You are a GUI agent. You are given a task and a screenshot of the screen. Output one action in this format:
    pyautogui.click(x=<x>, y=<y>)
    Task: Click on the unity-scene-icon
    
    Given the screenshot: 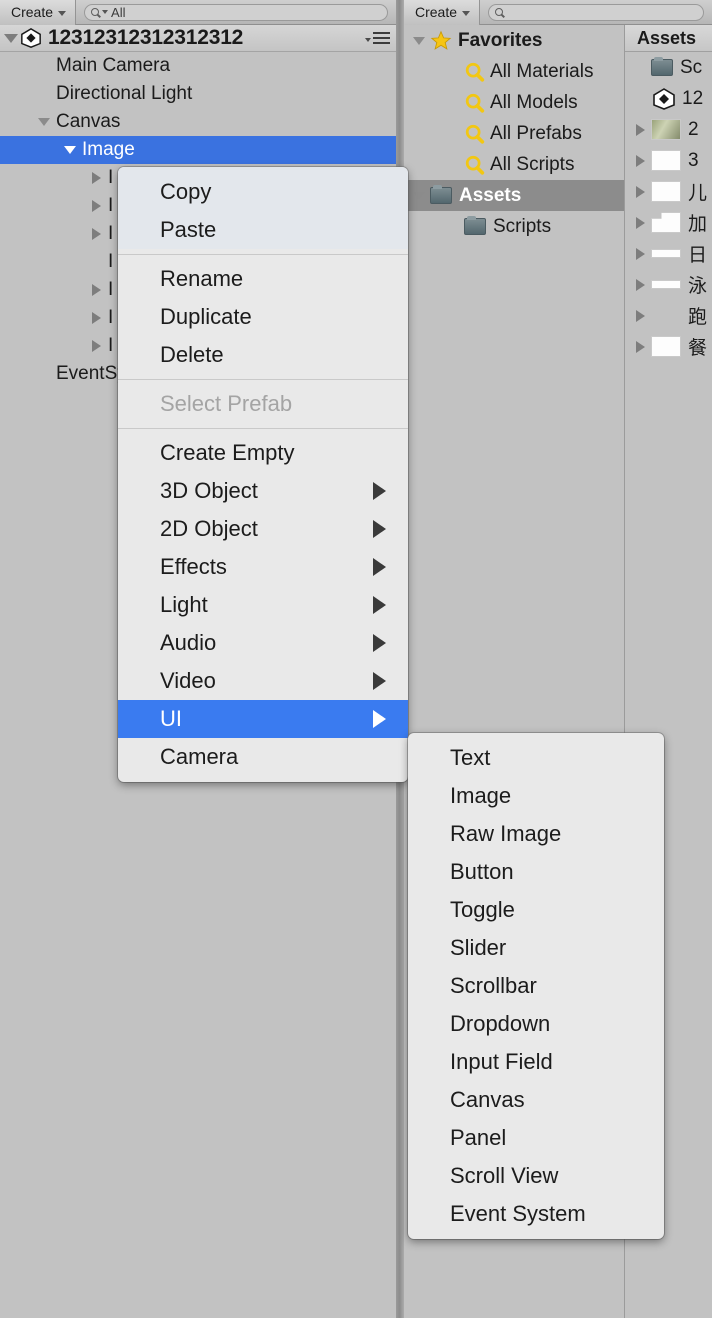 What is the action you would take?
    pyautogui.click(x=664, y=99)
    